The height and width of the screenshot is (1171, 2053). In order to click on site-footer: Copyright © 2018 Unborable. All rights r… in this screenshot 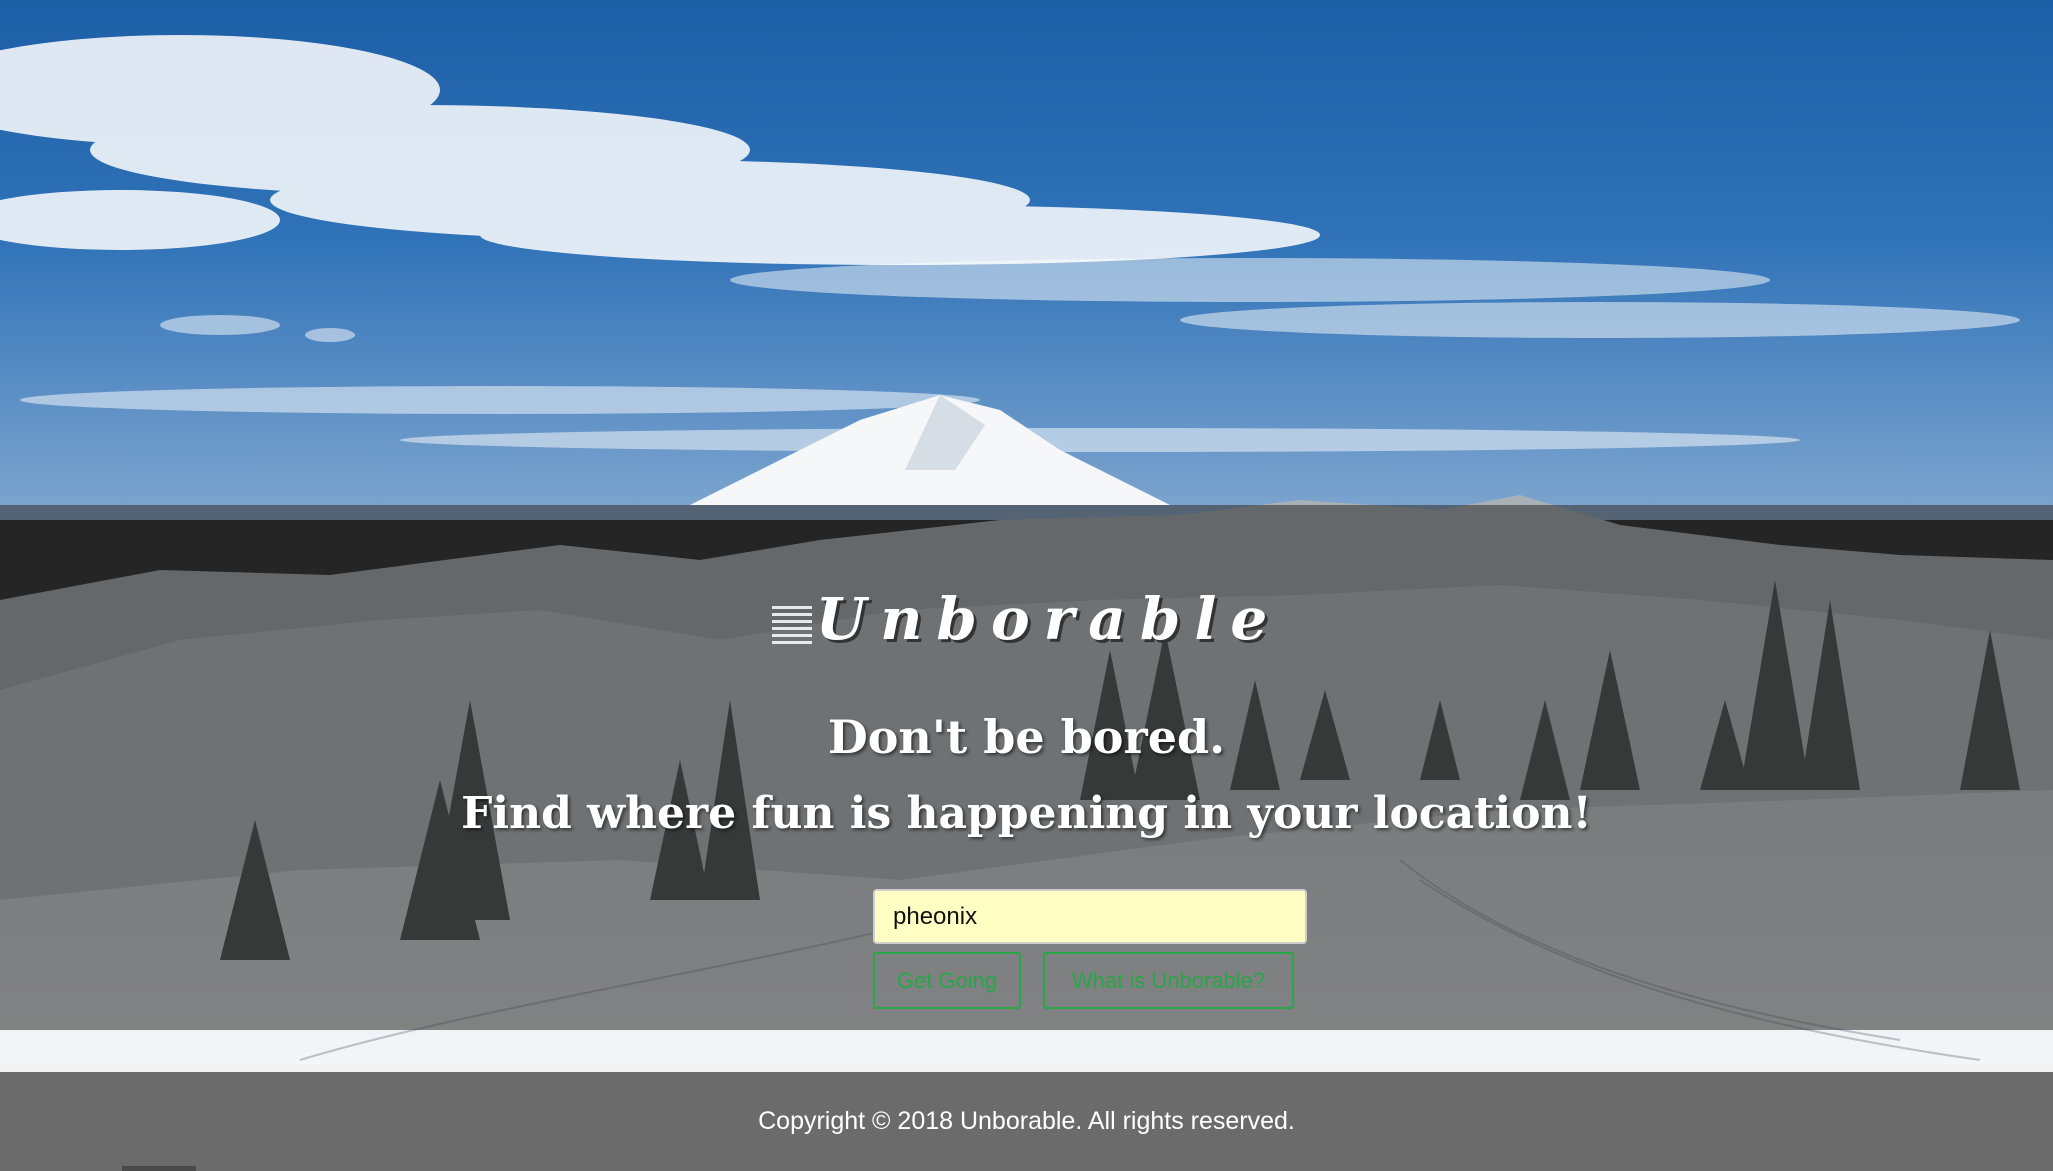, I will do `click(1026, 1121)`.